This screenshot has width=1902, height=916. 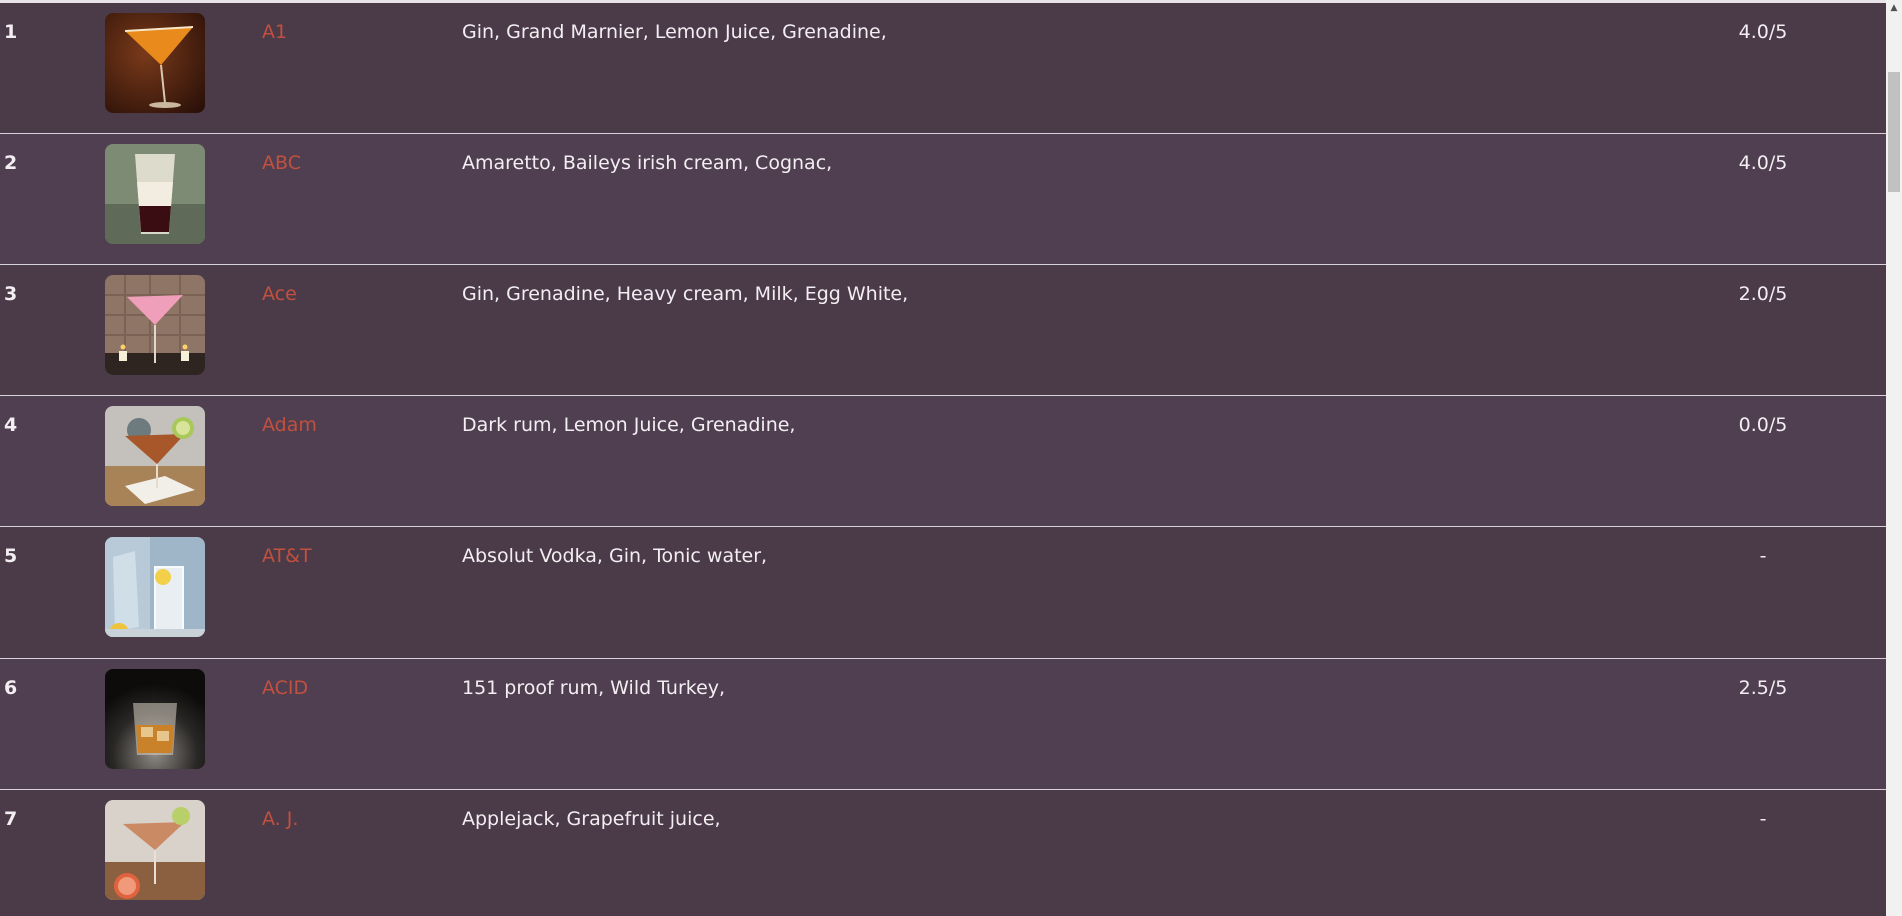 What do you see at coordinates (647, 163) in the screenshot?
I see `ingredients-text: Amaretto, Baileys irish cream, Cognac,` at bounding box center [647, 163].